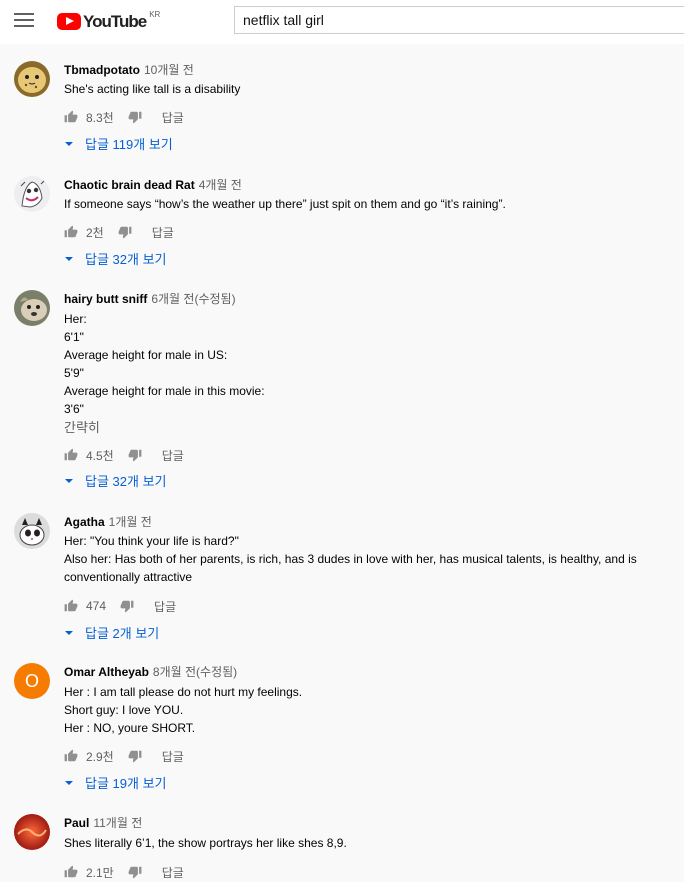 This screenshot has height=882, width=684. Describe the element at coordinates (69, 21) in the screenshot. I see `youtube-play-icon` at that location.